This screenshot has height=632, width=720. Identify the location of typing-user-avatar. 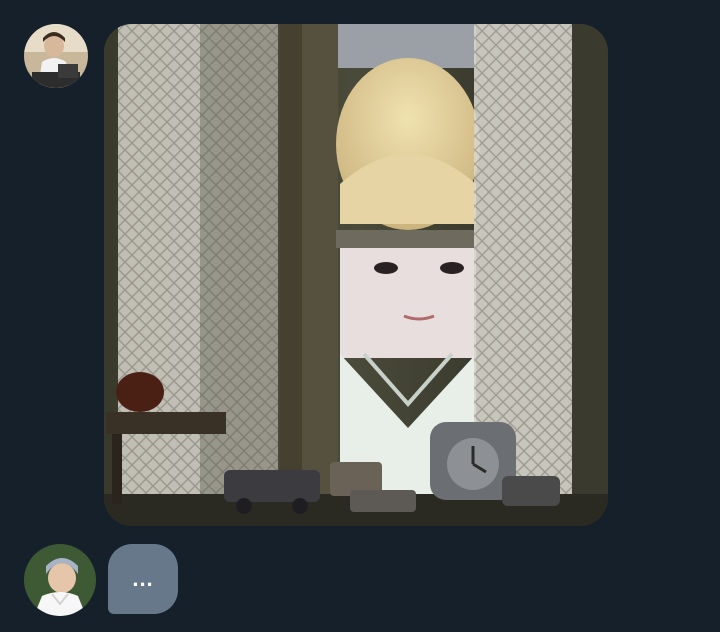
(60, 580).